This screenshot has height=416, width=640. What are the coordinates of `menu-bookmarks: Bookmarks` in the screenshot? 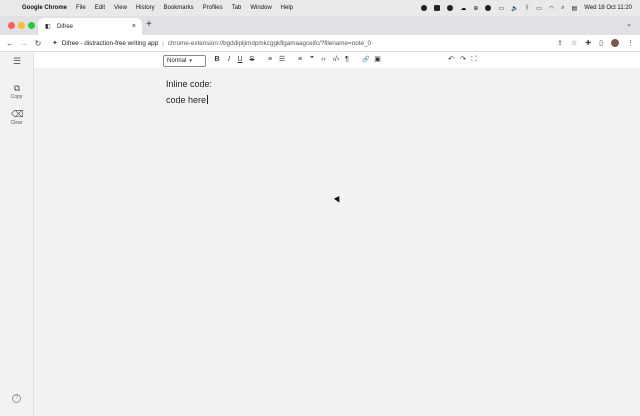 It's located at (179, 8).